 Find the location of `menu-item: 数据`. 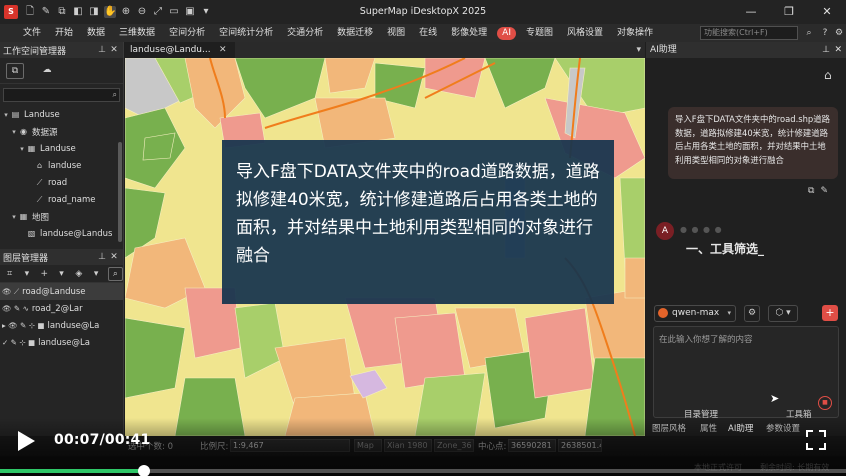

menu-item: 数据 is located at coordinates (96, 33).